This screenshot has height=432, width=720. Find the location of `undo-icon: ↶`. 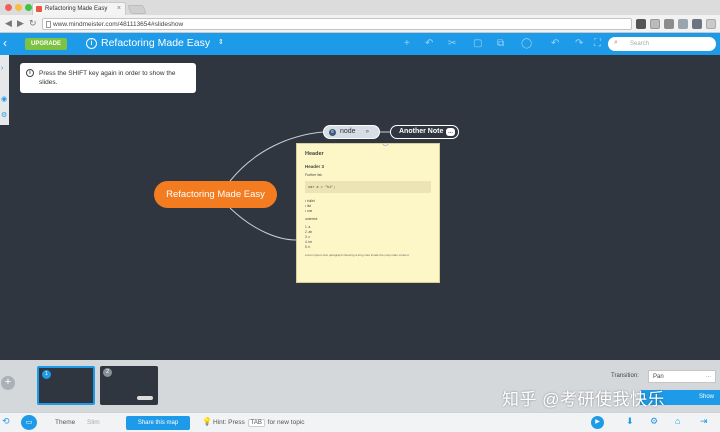

undo-icon: ↶ is located at coordinates (555, 43).